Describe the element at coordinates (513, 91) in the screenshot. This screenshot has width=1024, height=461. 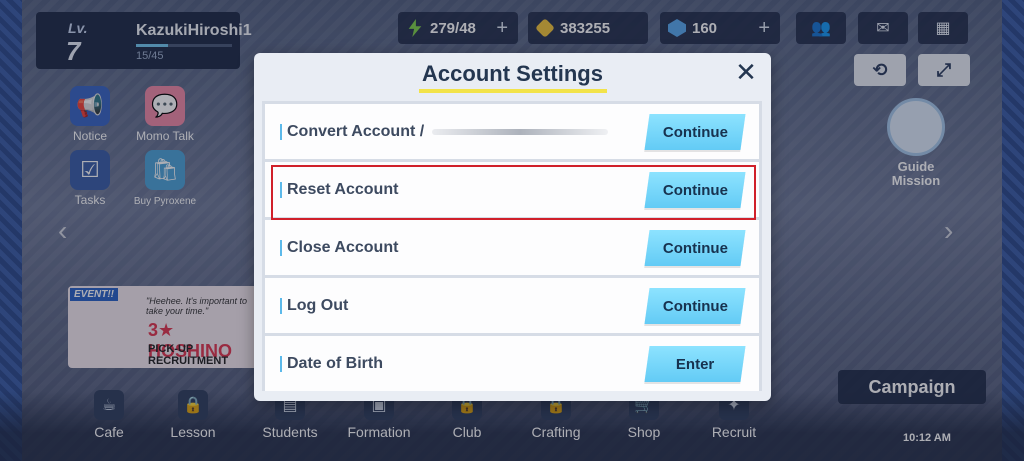
I see `title-underline` at that location.